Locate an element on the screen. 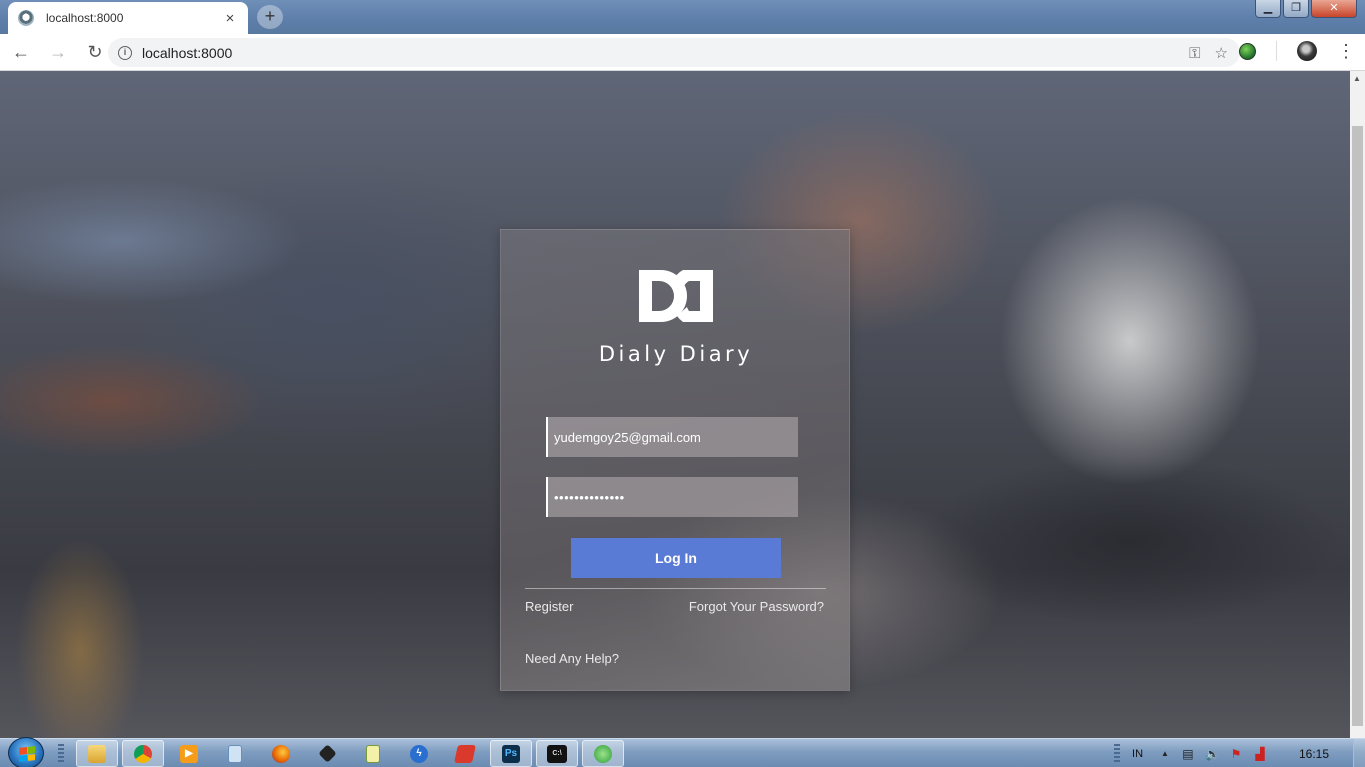 The width and height of the screenshot is (1365, 767). back-button: ← is located at coordinates (21, 52).